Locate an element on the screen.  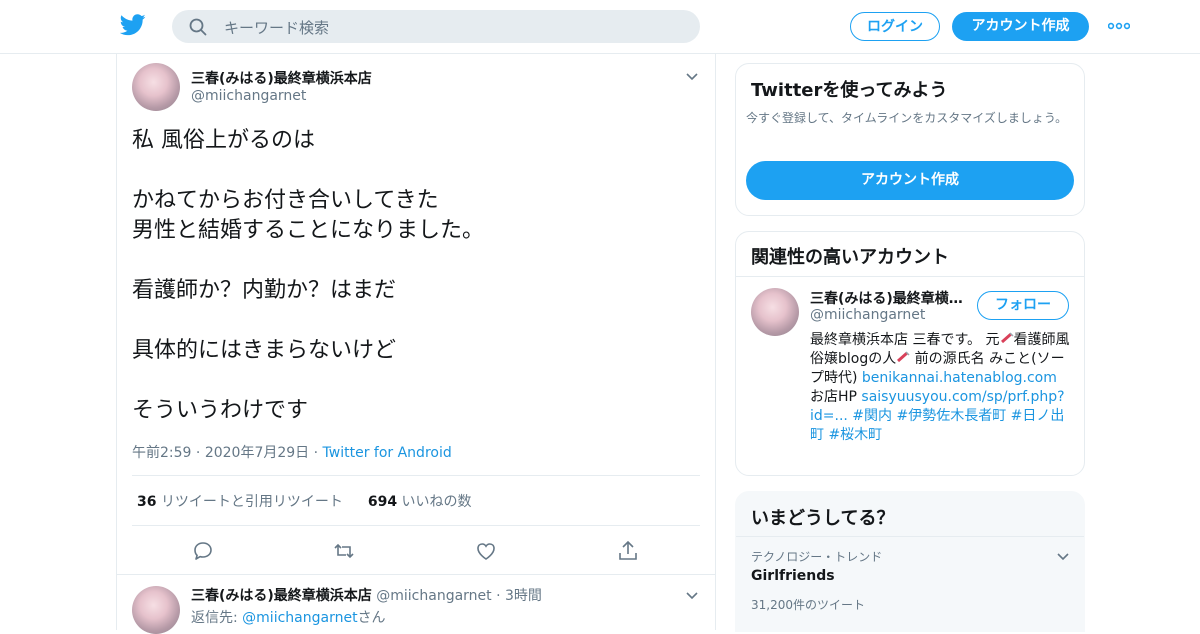
tweet-line: 男性と結婚することになりました。 is located at coordinates (308, 230).